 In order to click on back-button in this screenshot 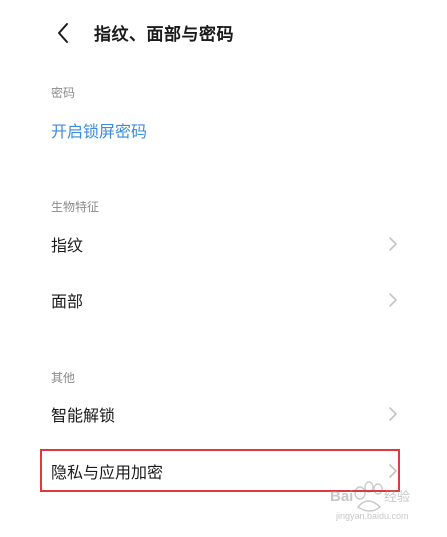, I will do `click(63, 33)`.